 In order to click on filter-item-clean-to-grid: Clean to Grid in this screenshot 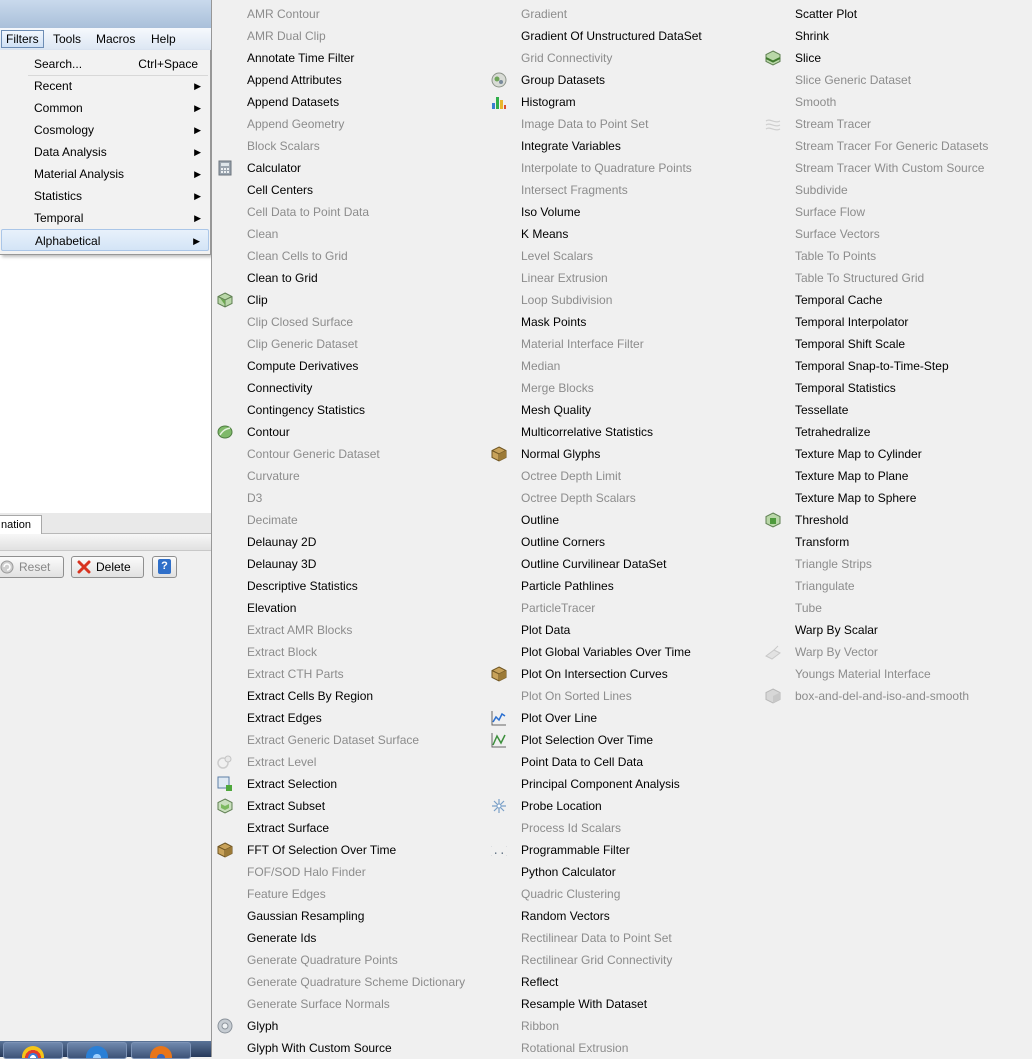, I will do `click(349, 278)`.